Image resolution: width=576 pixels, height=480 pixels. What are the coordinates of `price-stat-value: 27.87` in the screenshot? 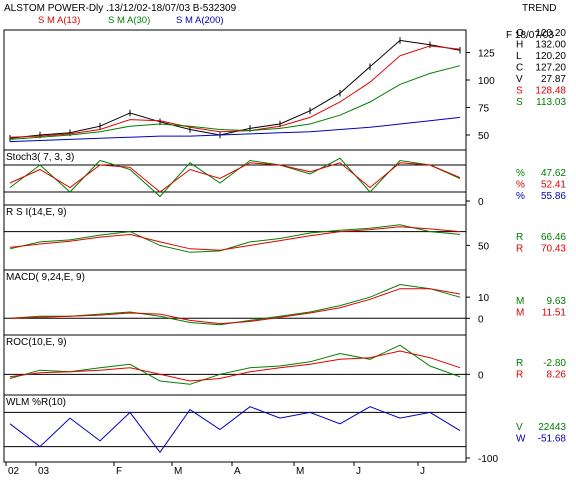 It's located at (553, 79).